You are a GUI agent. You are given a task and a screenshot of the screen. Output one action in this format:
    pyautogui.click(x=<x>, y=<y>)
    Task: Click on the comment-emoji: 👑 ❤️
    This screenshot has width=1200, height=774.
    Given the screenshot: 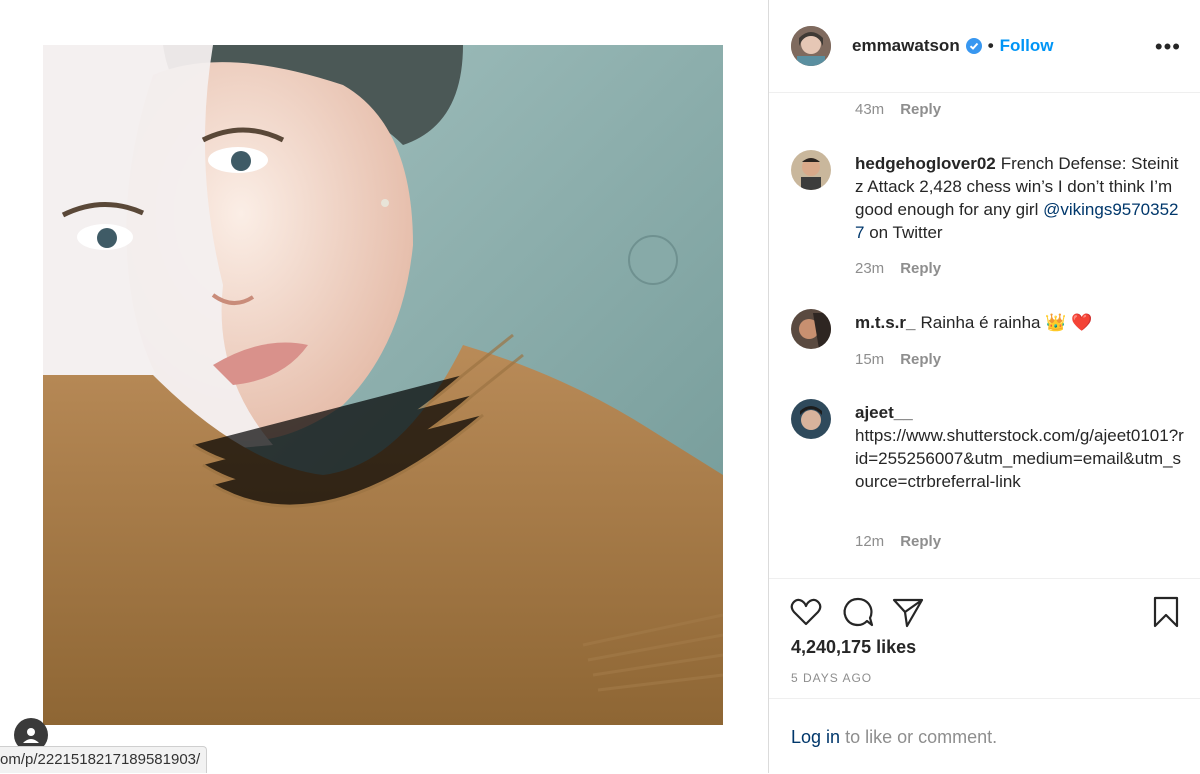 What is the action you would take?
    pyautogui.click(x=1069, y=322)
    